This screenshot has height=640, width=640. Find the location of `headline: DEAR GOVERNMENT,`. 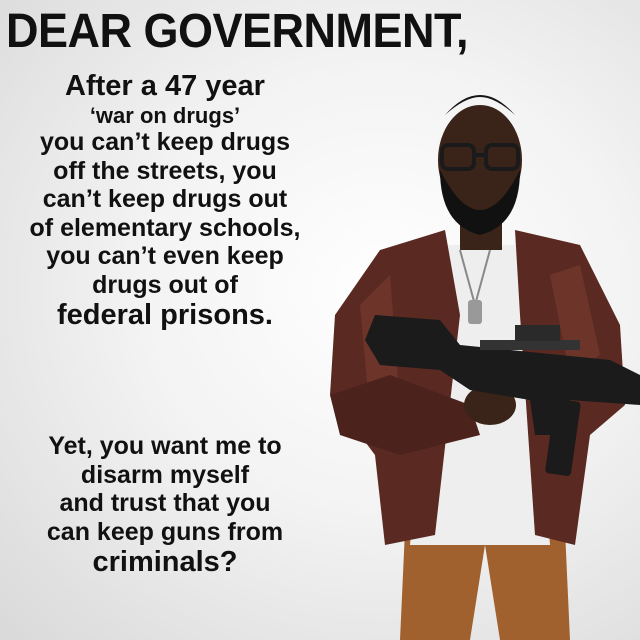

headline: DEAR GOVERNMENT, is located at coordinates (237, 30).